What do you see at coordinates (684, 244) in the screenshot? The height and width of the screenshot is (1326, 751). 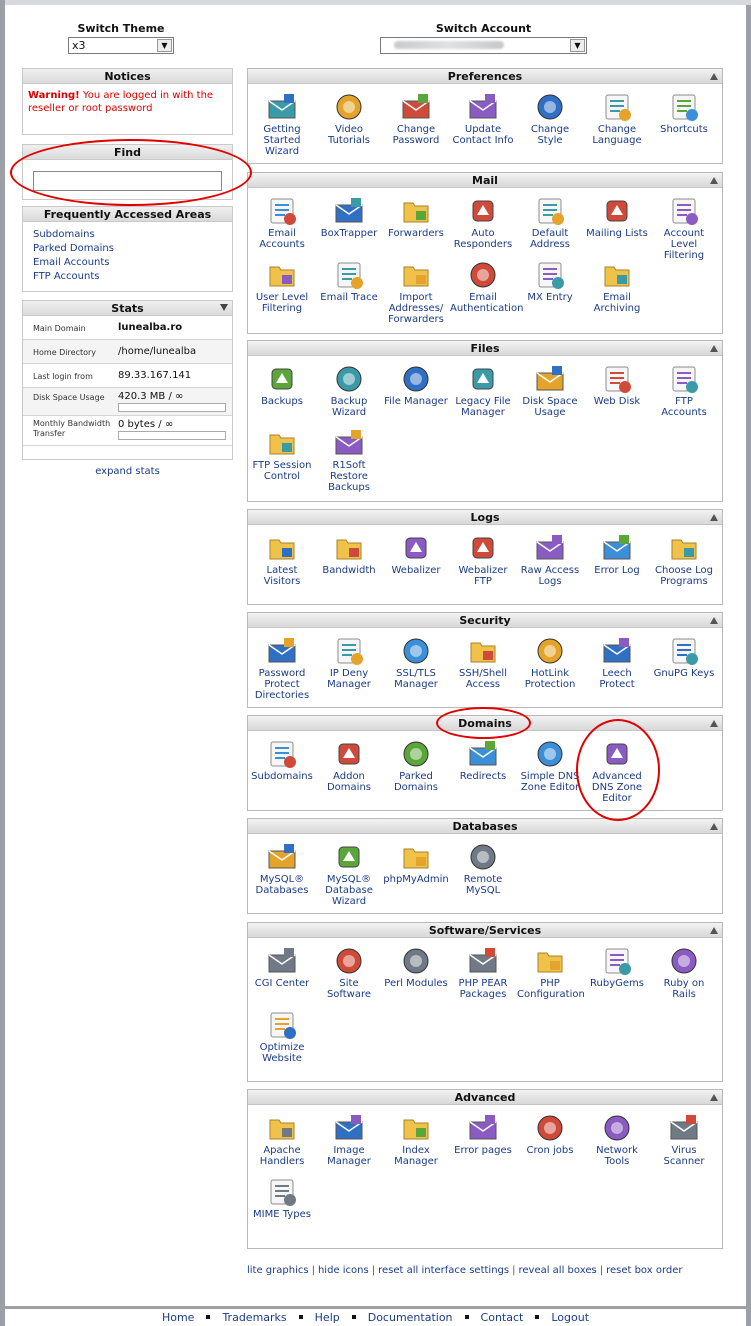 I see `item-label: Account Level Filtering` at bounding box center [684, 244].